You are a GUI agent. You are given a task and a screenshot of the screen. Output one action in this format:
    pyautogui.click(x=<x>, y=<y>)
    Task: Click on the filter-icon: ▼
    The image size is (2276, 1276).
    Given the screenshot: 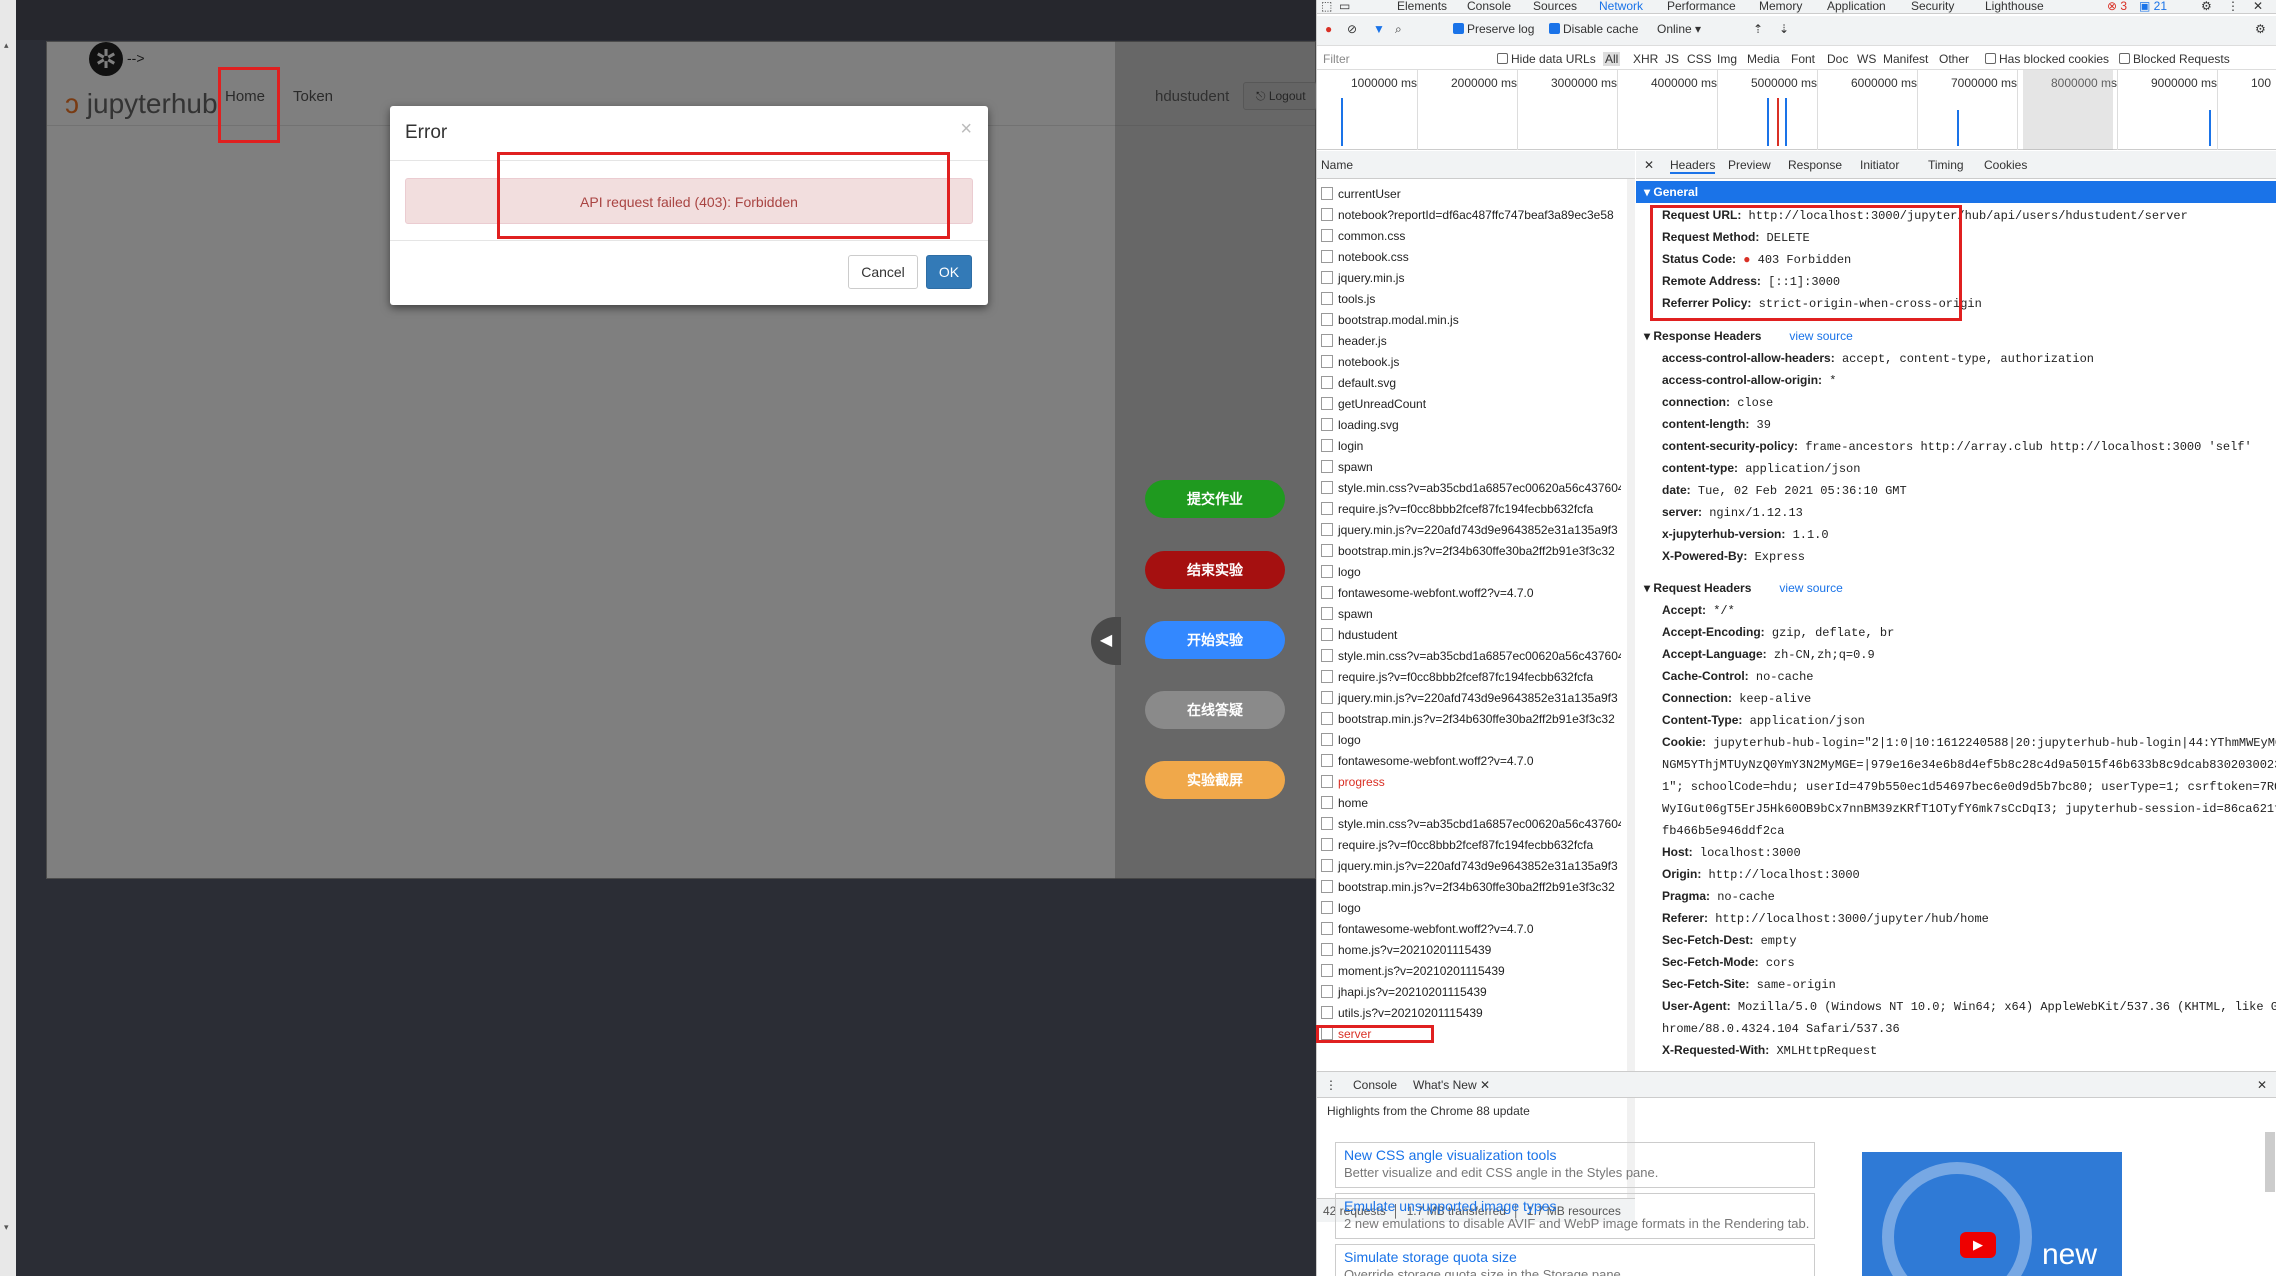 What is the action you would take?
    pyautogui.click(x=1379, y=29)
    